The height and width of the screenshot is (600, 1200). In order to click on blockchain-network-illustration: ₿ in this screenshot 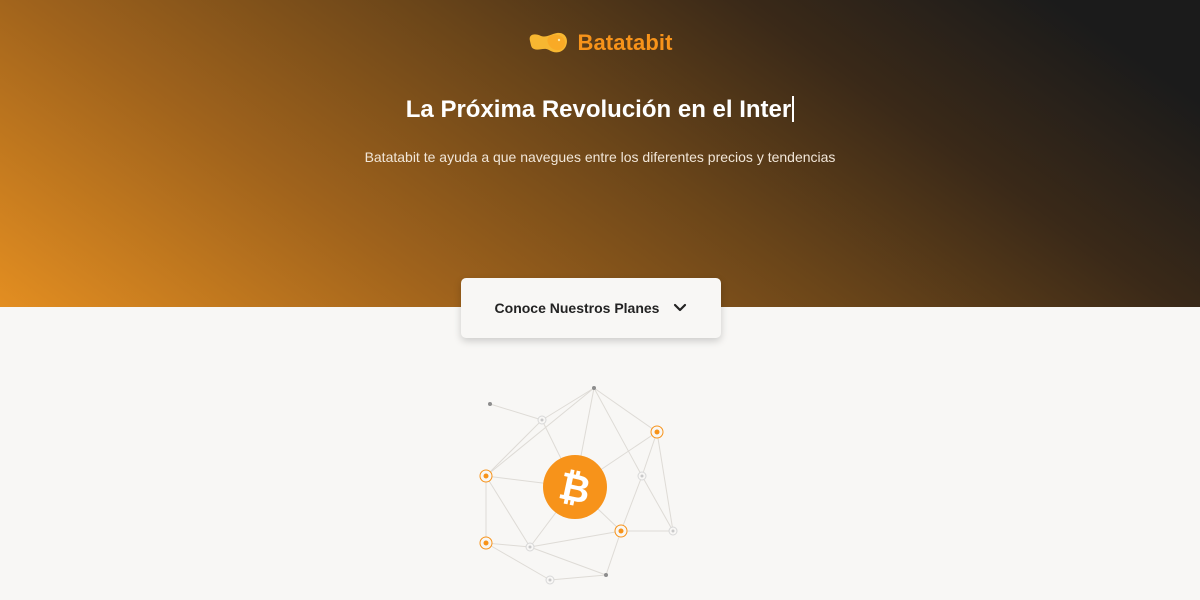, I will do `click(578, 485)`.